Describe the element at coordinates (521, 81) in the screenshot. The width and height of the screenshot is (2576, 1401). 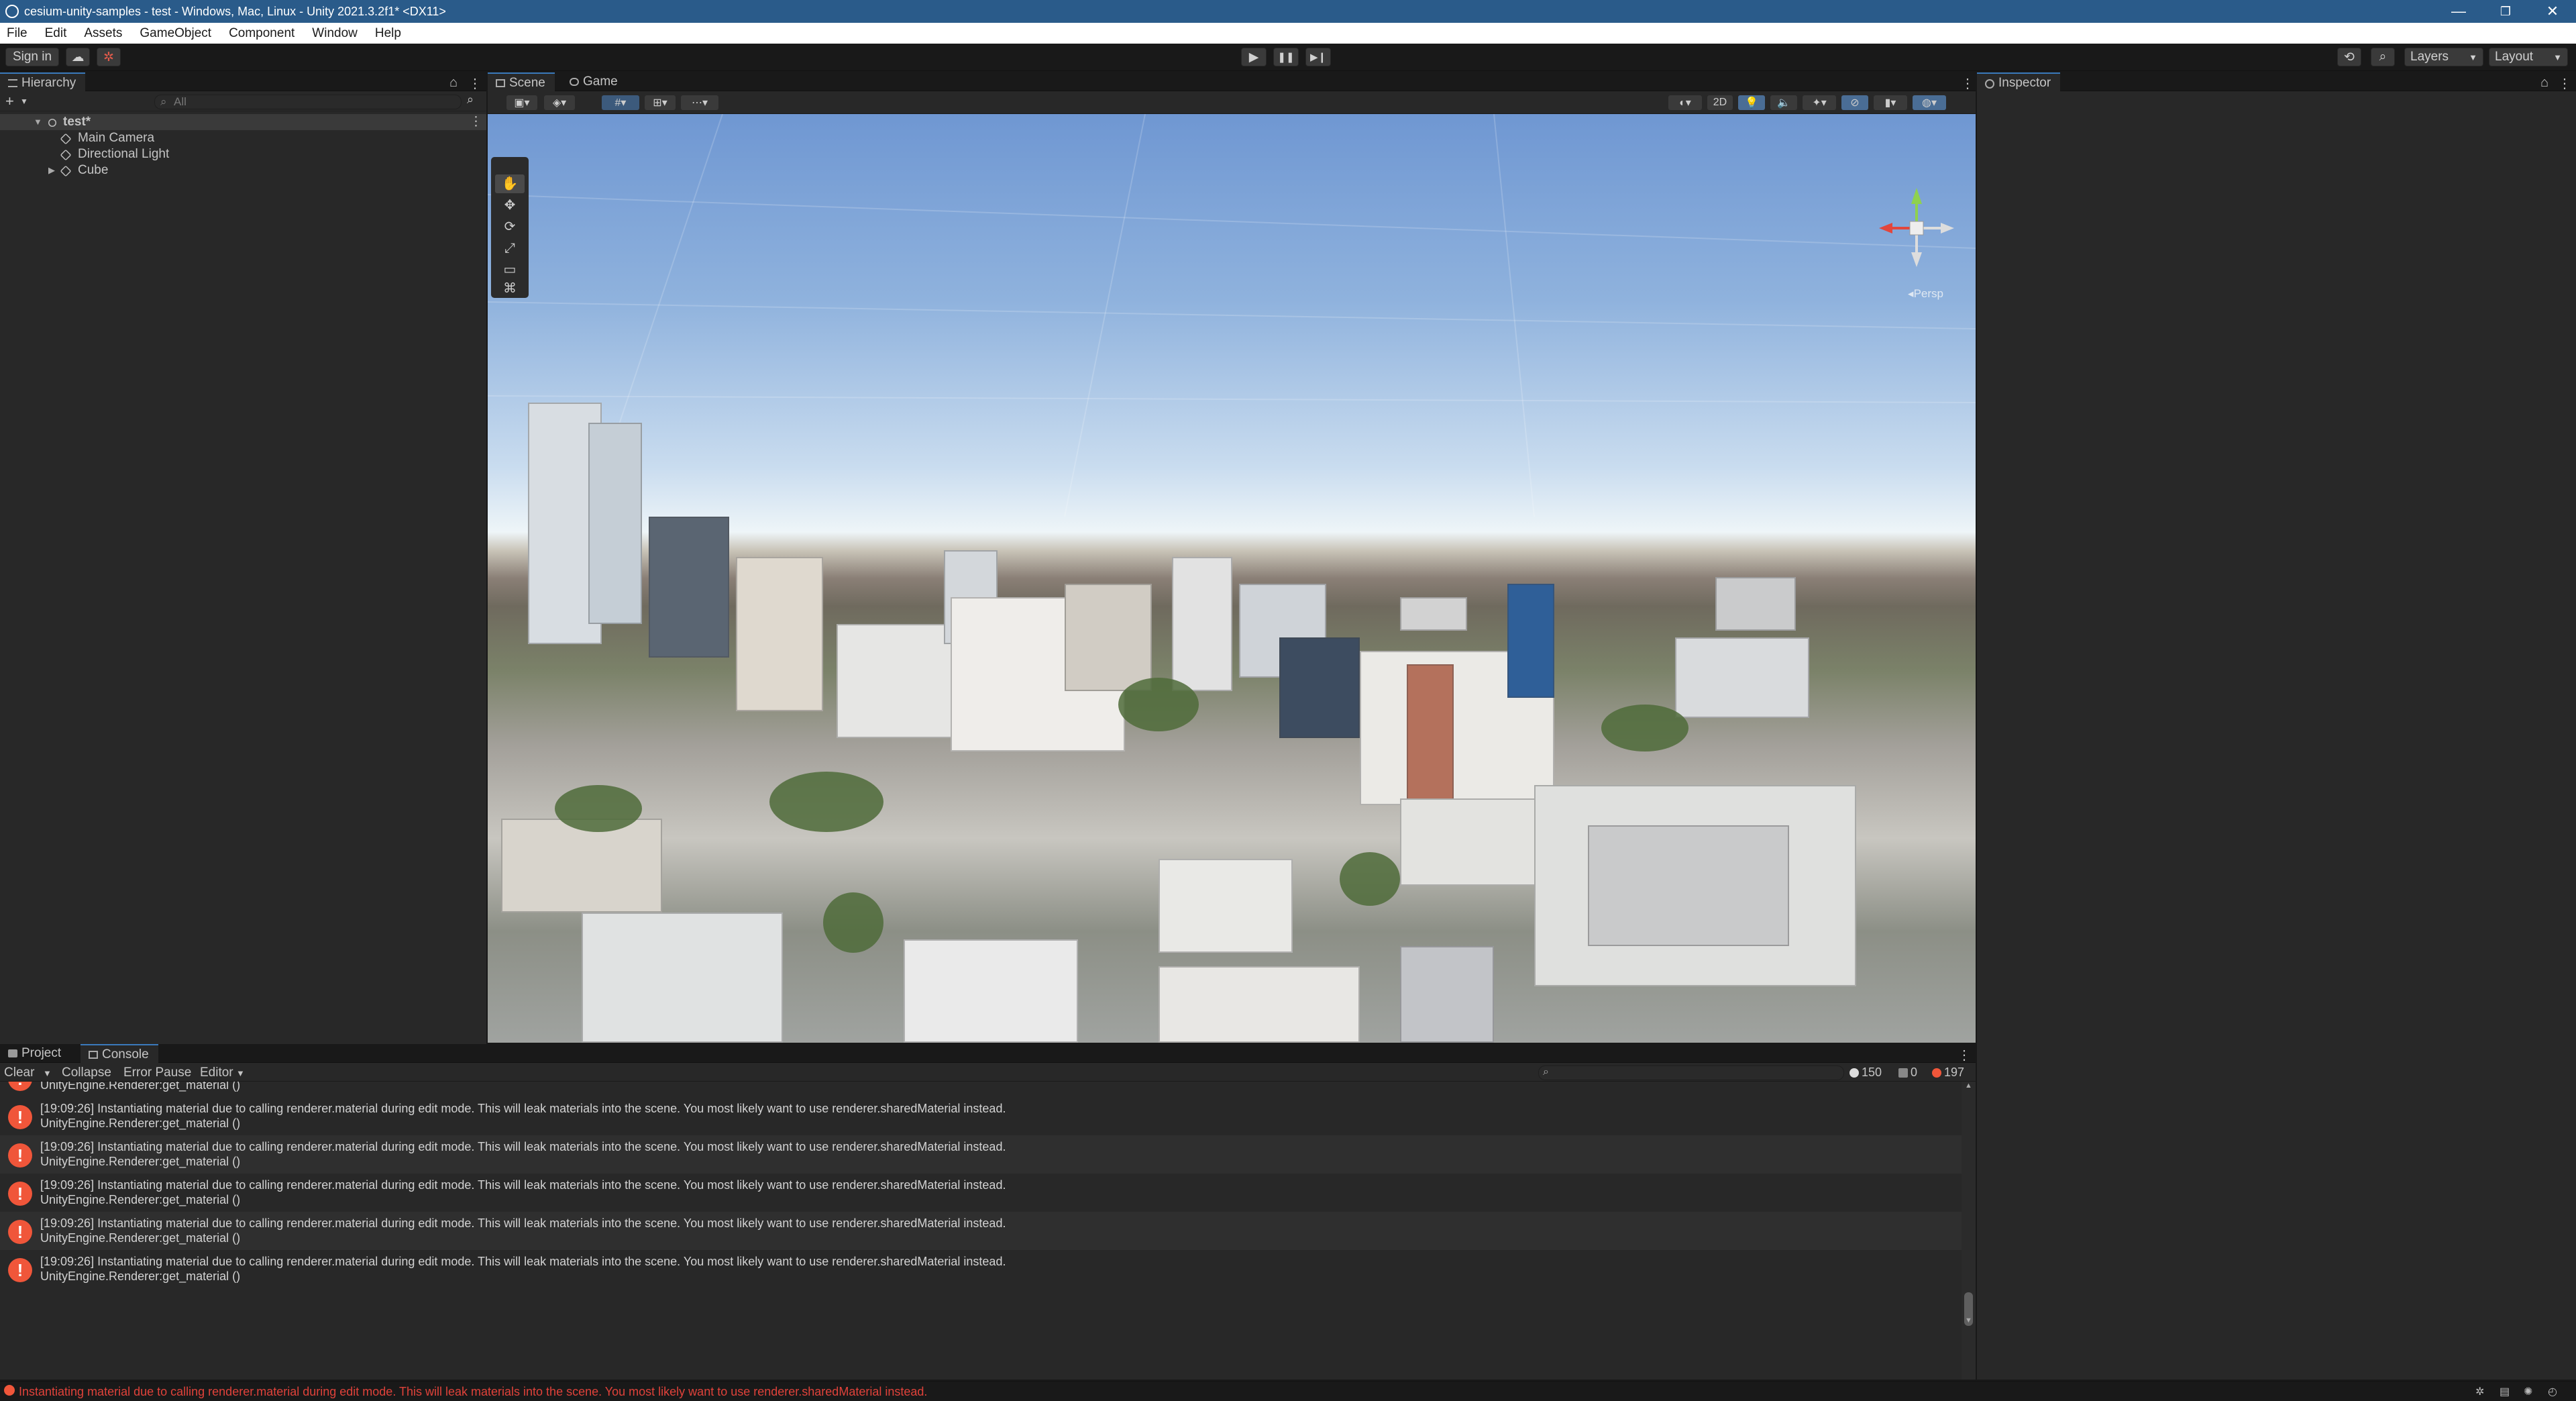
I see `tab-scene: Scene` at that location.